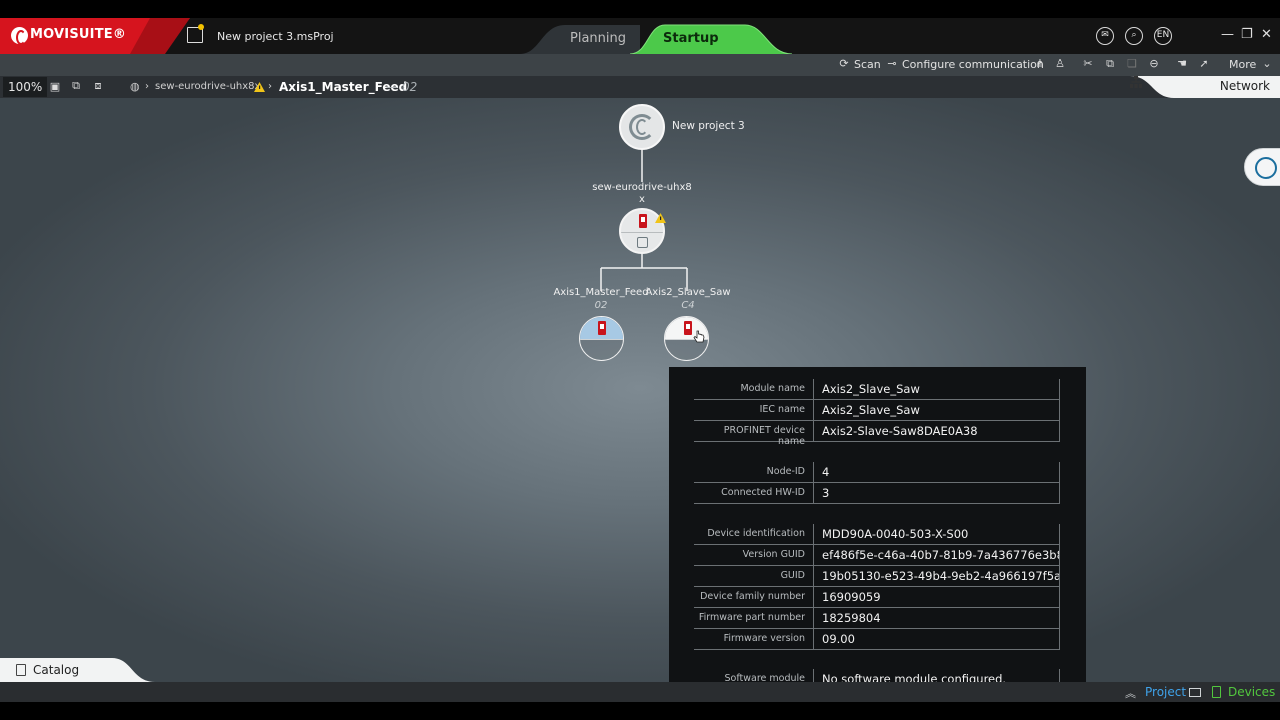  What do you see at coordinates (1154, 64) in the screenshot?
I see `remove-icon: ⊖` at bounding box center [1154, 64].